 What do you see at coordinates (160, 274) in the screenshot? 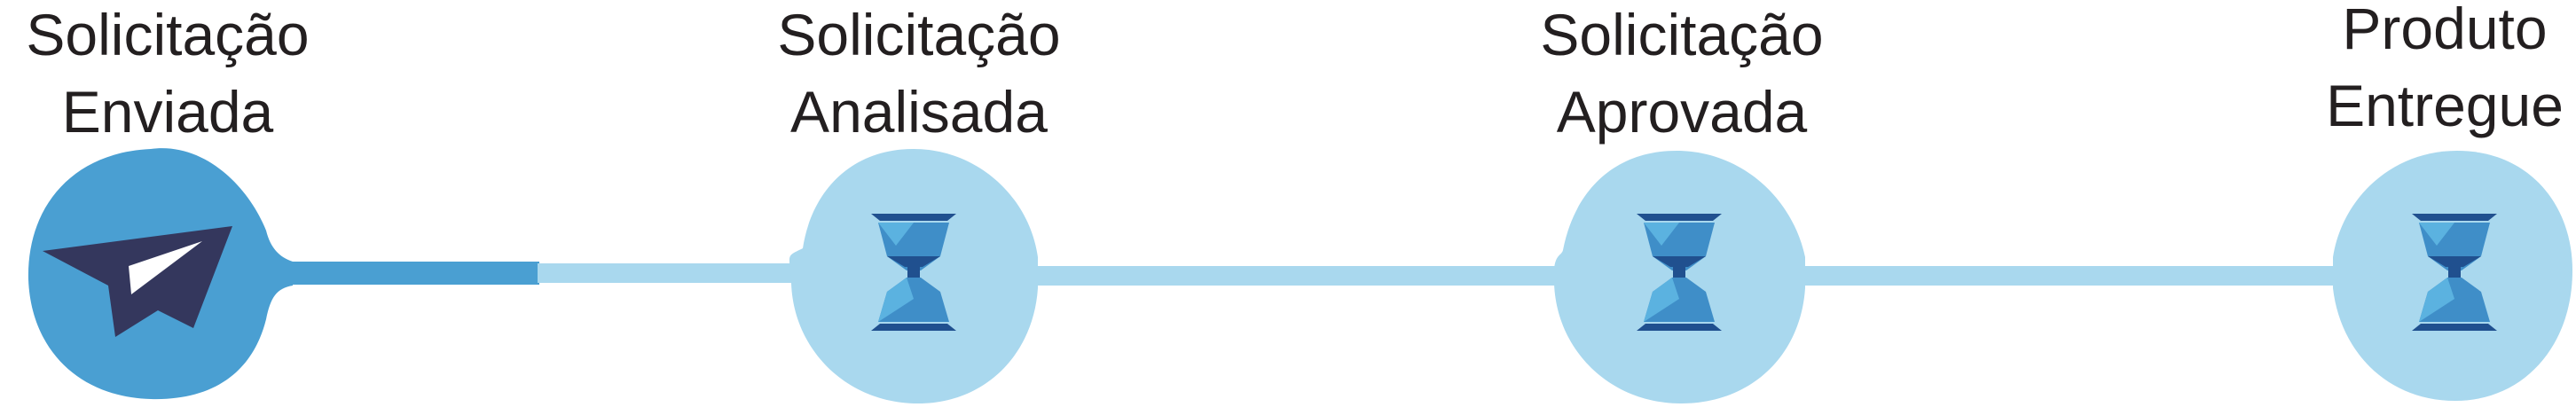
I see `step-node-sent` at bounding box center [160, 274].